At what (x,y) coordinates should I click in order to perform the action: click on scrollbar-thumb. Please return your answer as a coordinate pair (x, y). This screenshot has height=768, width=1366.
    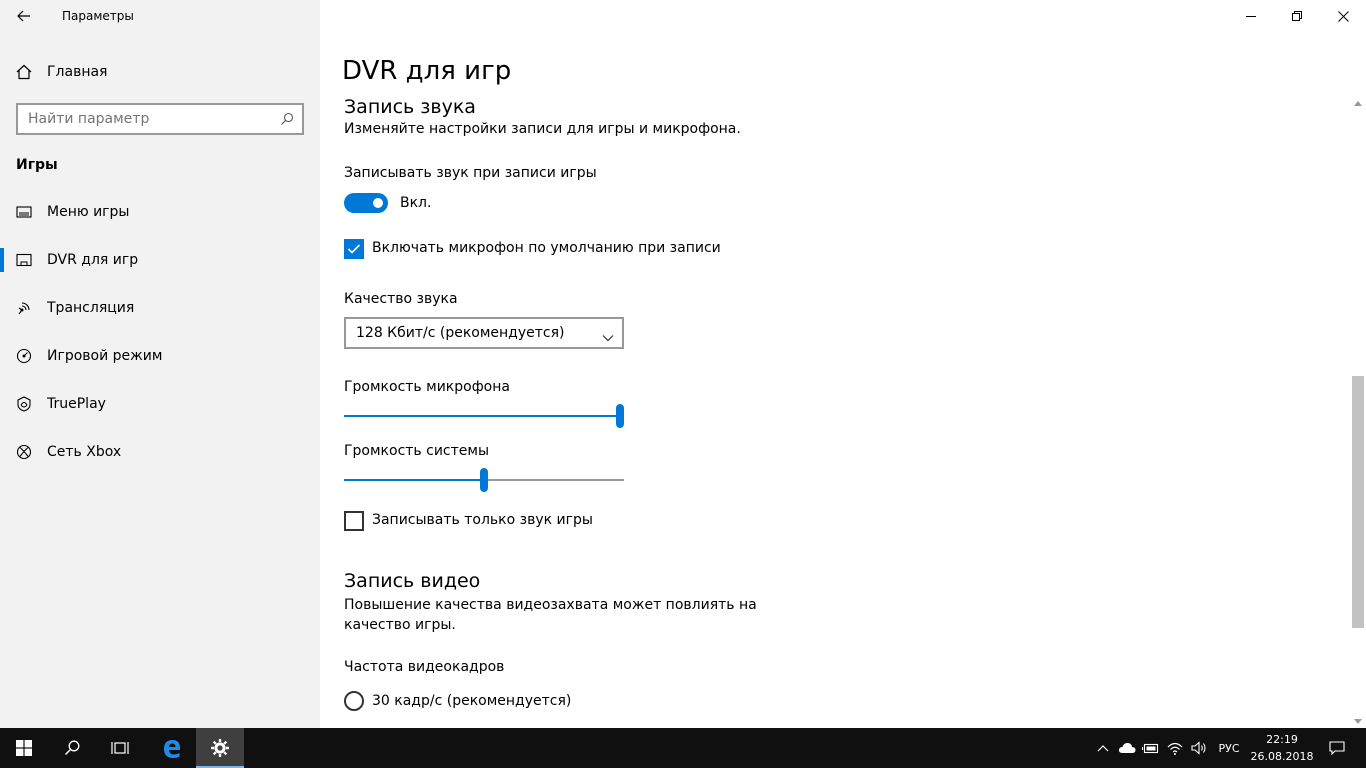
    Looking at the image, I should click on (1358, 502).